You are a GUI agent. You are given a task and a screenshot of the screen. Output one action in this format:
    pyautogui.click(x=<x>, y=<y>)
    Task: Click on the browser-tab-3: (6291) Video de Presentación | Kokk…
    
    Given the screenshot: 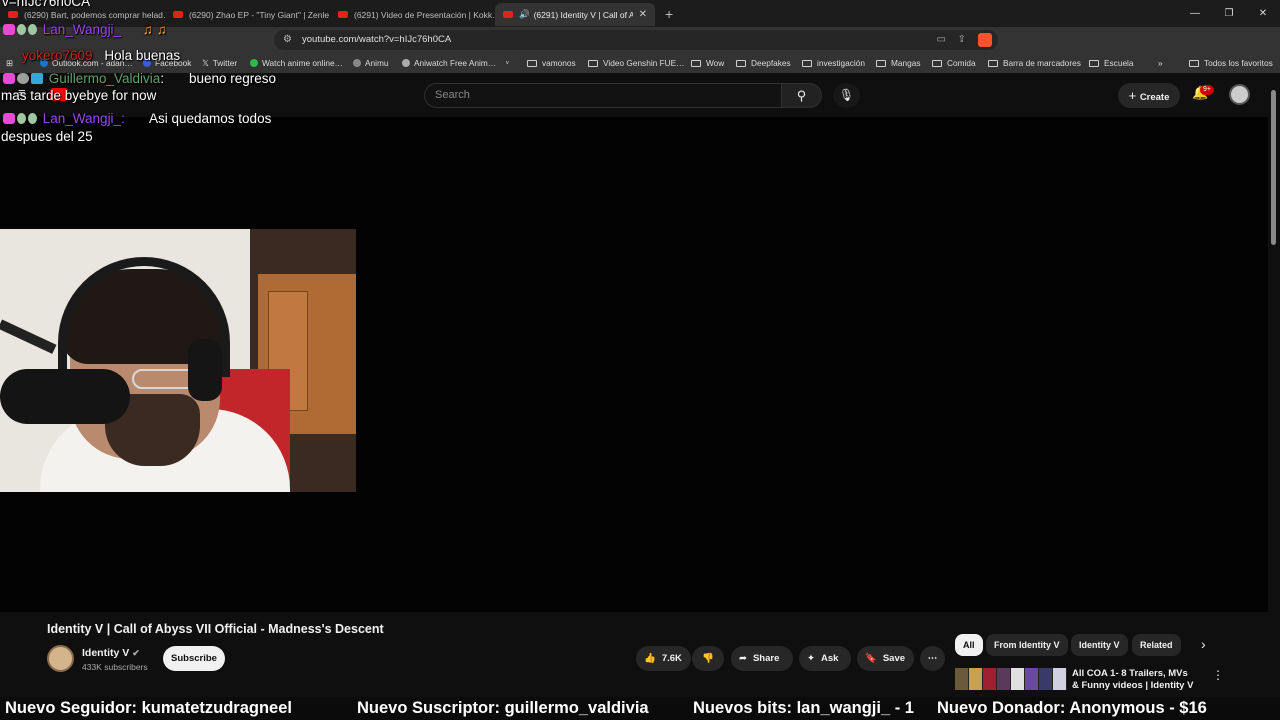 What is the action you would take?
    pyautogui.click(x=412, y=14)
    